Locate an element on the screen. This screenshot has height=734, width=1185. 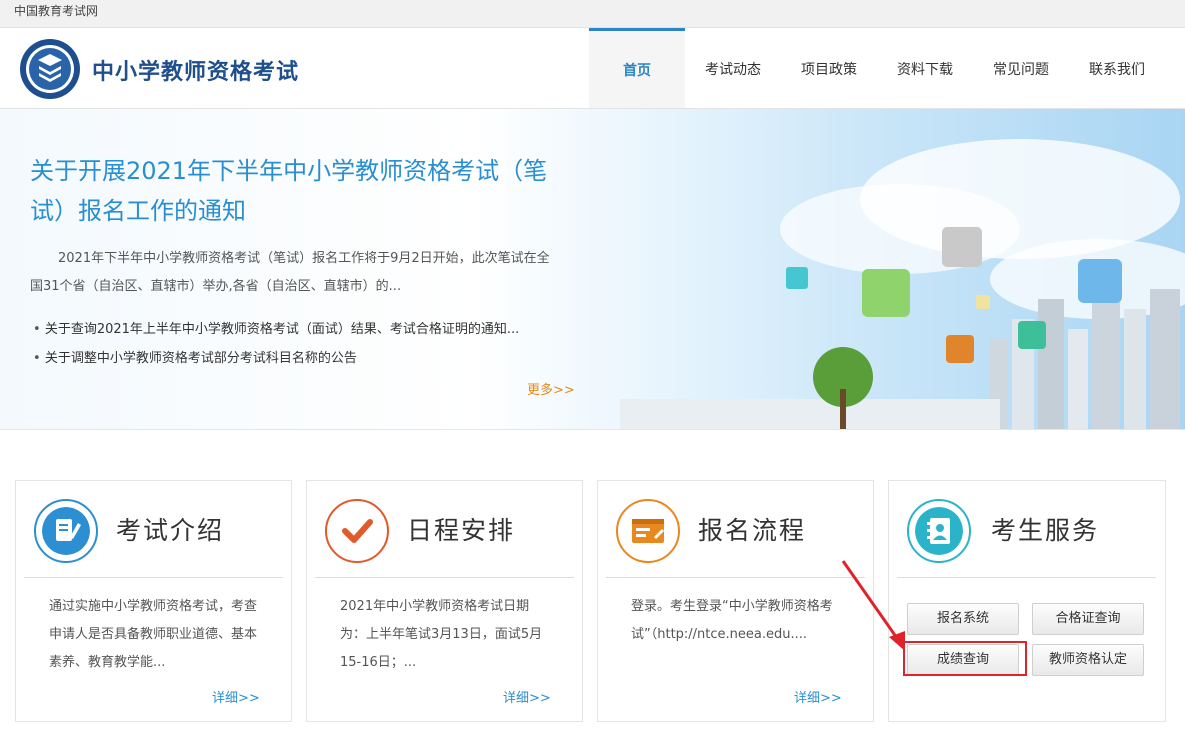
header: 中小学教师资格考试 首页 考试动态 项目政策 资料下载 常见问题 联系我们 is located at coordinates (592, 68).